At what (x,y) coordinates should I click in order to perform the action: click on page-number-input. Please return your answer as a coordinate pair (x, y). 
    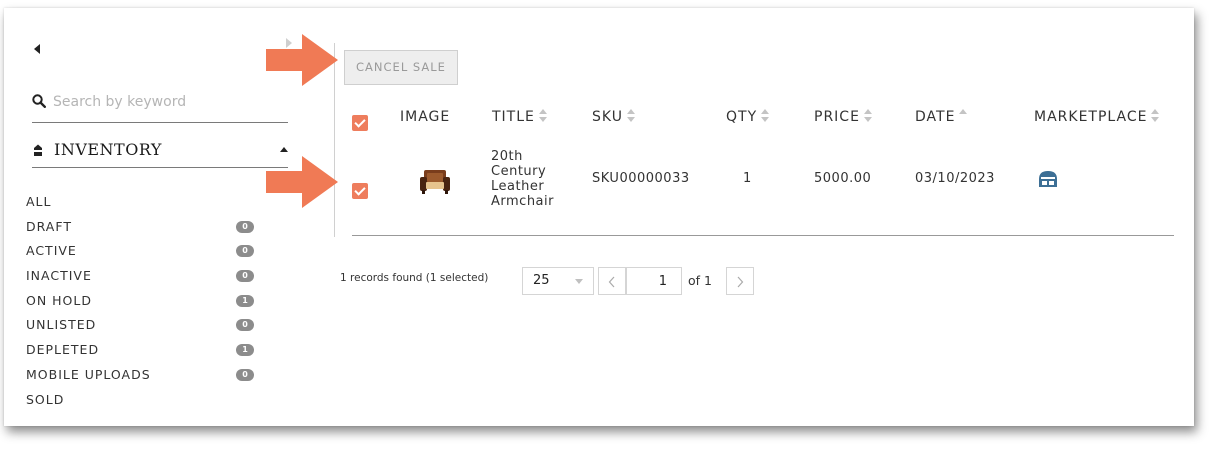
    Looking at the image, I should click on (654, 281).